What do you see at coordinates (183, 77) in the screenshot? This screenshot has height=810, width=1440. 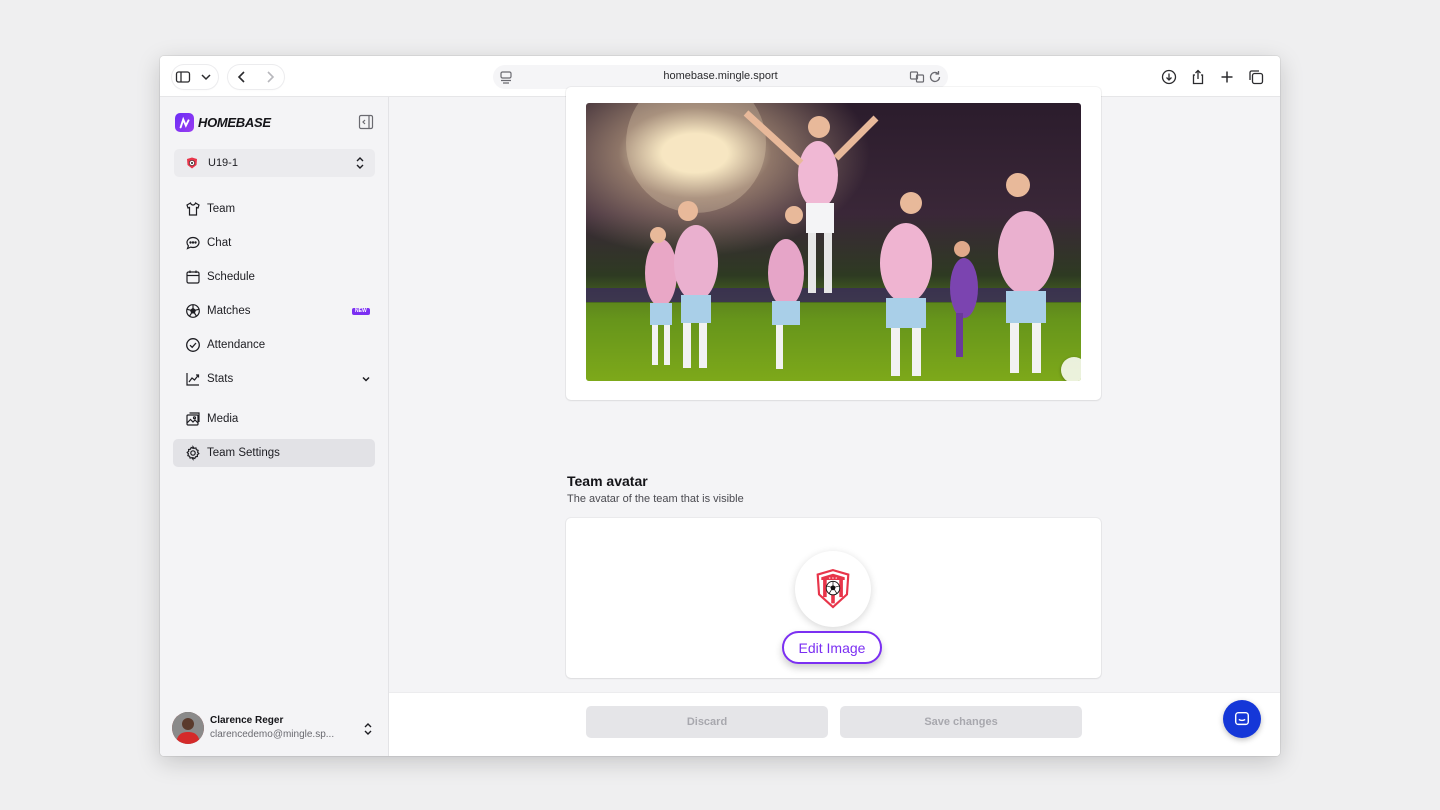 I see `sidebar-toggle-icon` at bounding box center [183, 77].